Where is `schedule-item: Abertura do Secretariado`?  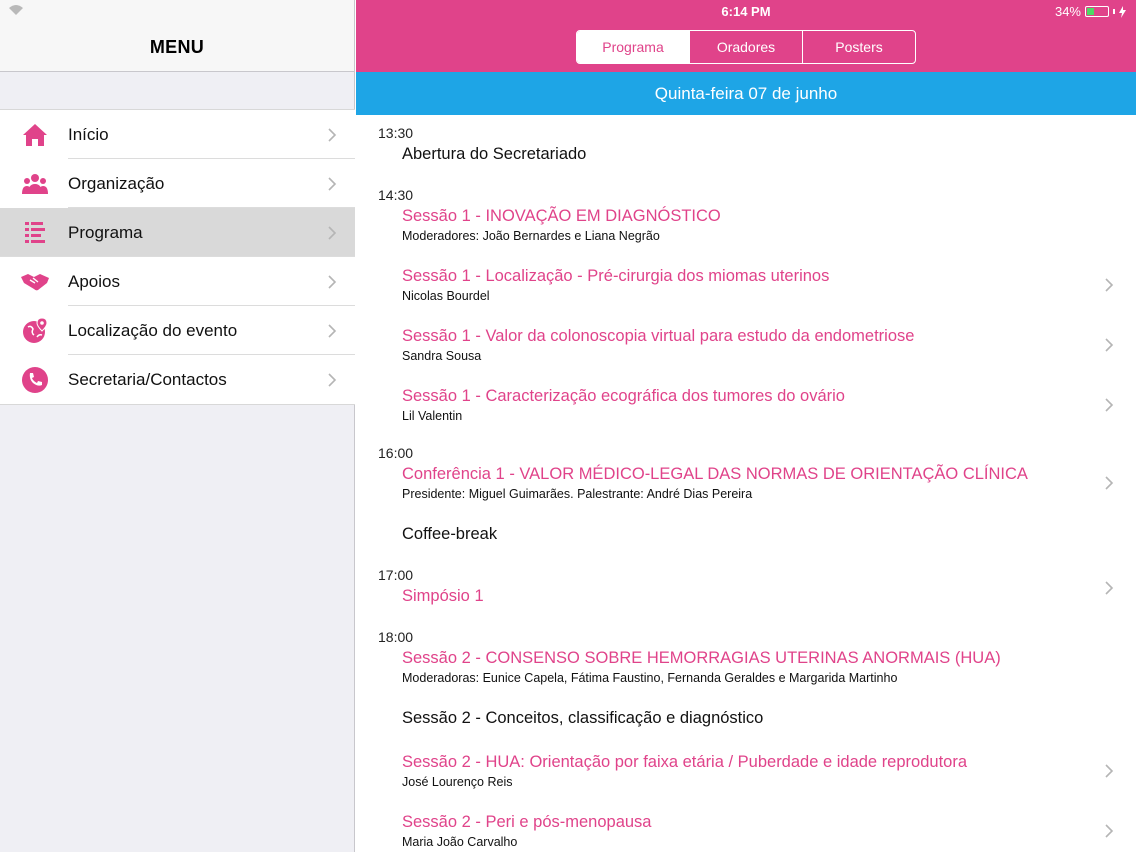
schedule-item: Abertura do Secretariado is located at coordinates (769, 154).